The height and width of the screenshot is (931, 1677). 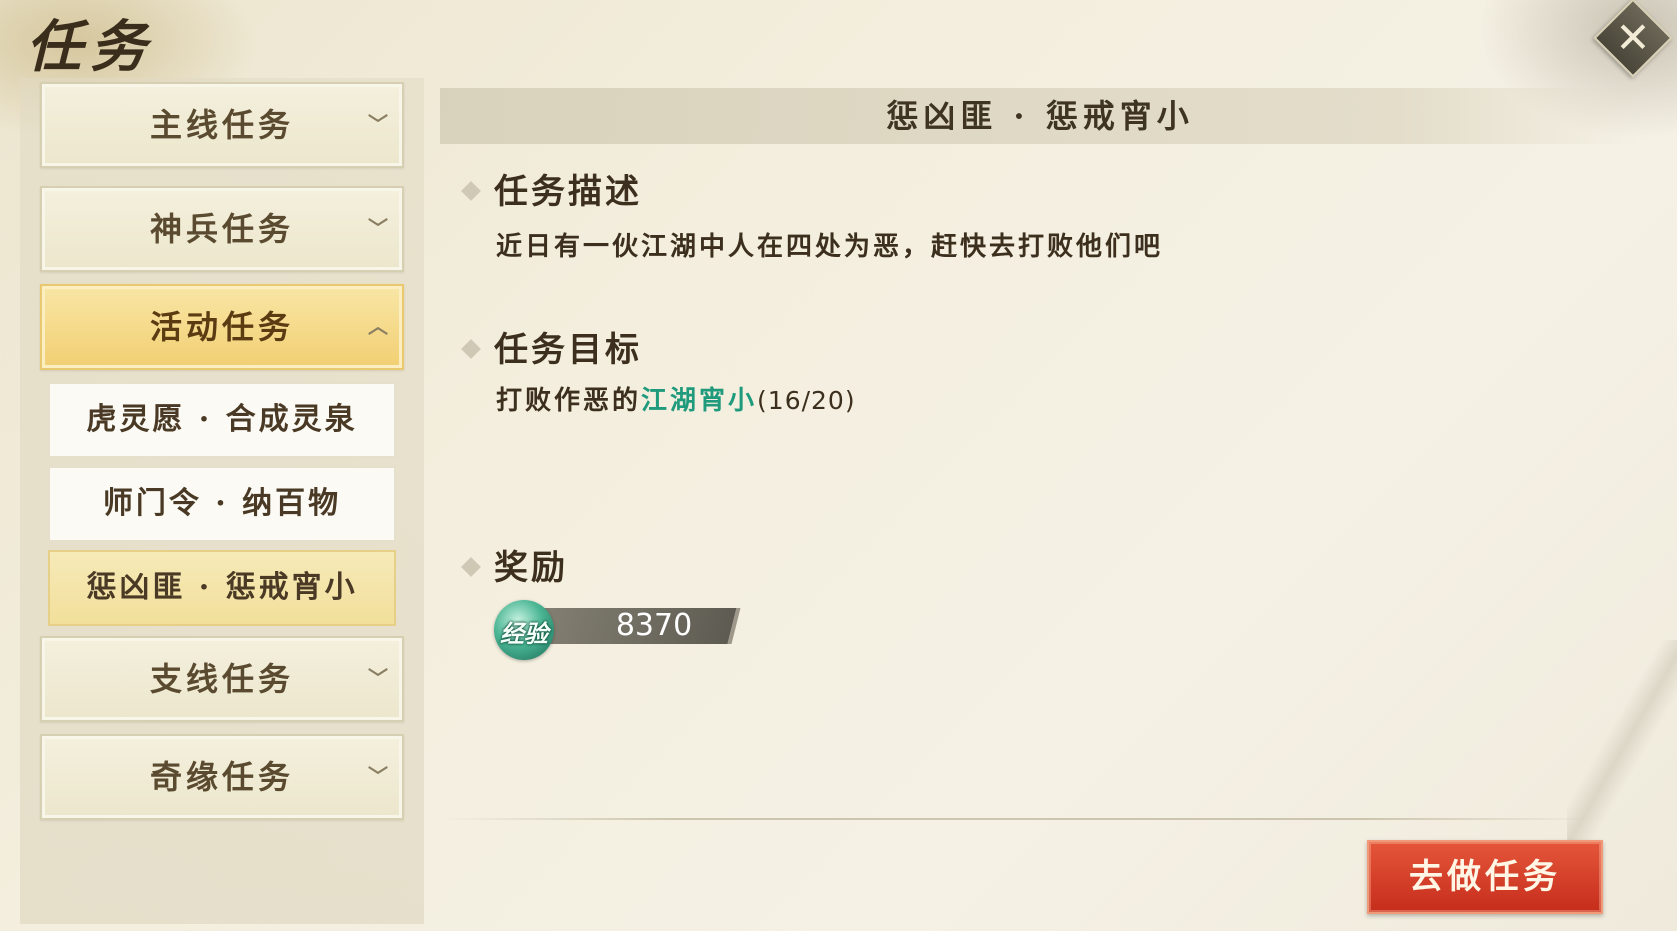 What do you see at coordinates (531, 568) in the screenshot?
I see `reward-title: 奖励` at bounding box center [531, 568].